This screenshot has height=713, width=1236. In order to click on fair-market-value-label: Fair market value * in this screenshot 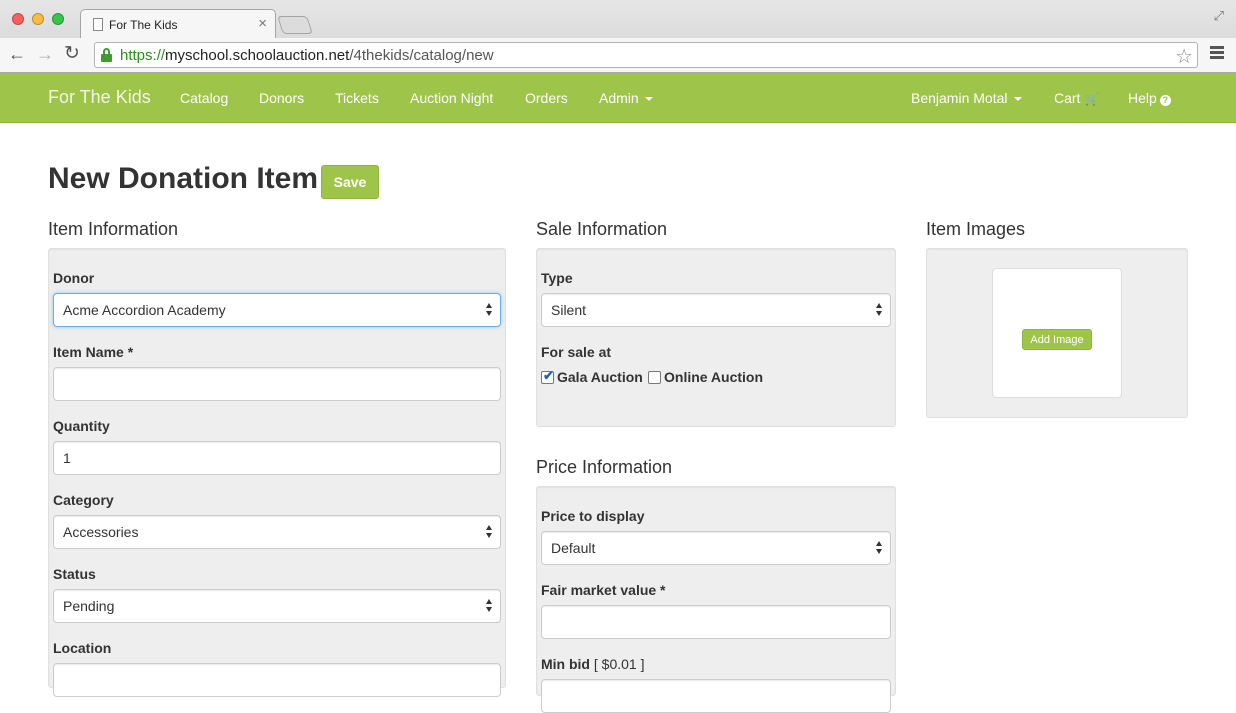, I will do `click(603, 590)`.